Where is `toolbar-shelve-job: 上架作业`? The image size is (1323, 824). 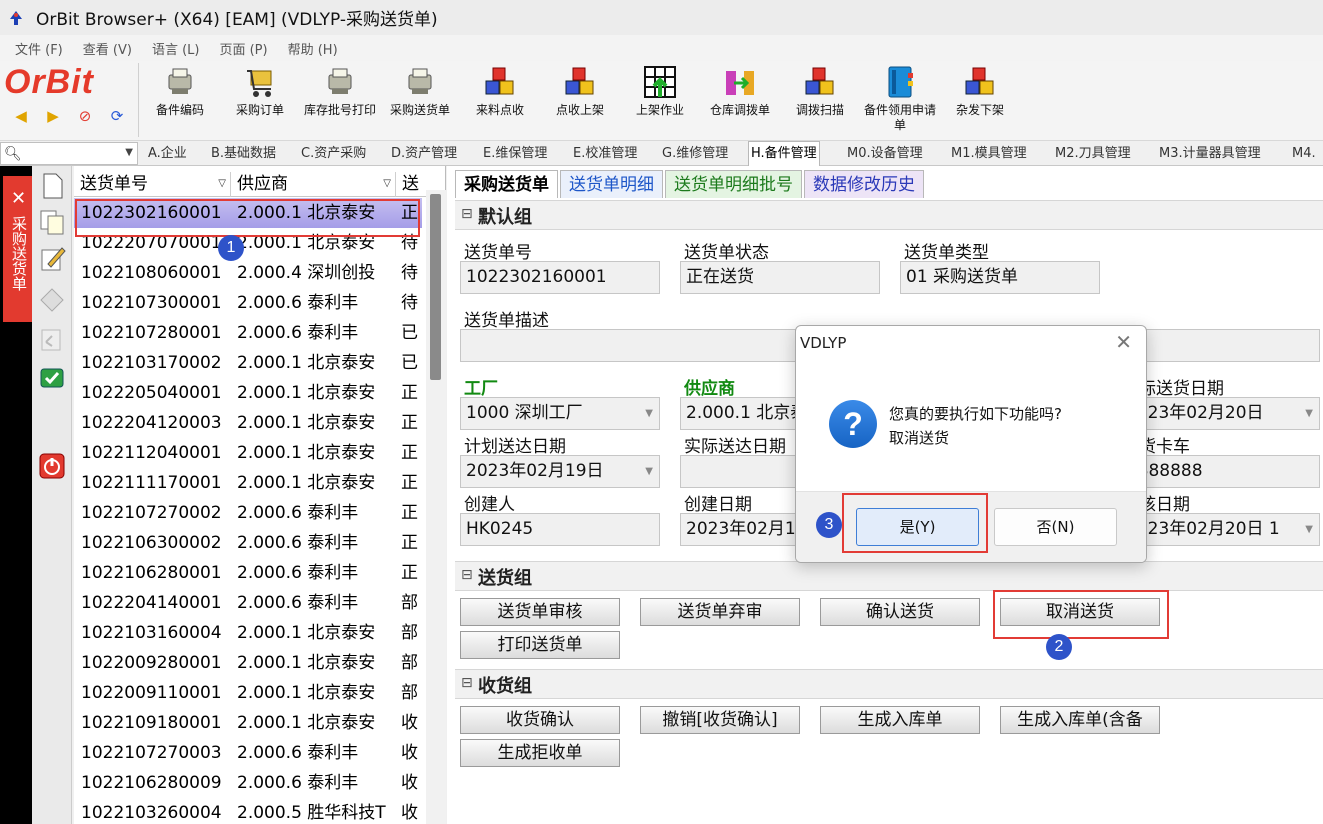 toolbar-shelve-job: 上架作业 is located at coordinates (660, 91).